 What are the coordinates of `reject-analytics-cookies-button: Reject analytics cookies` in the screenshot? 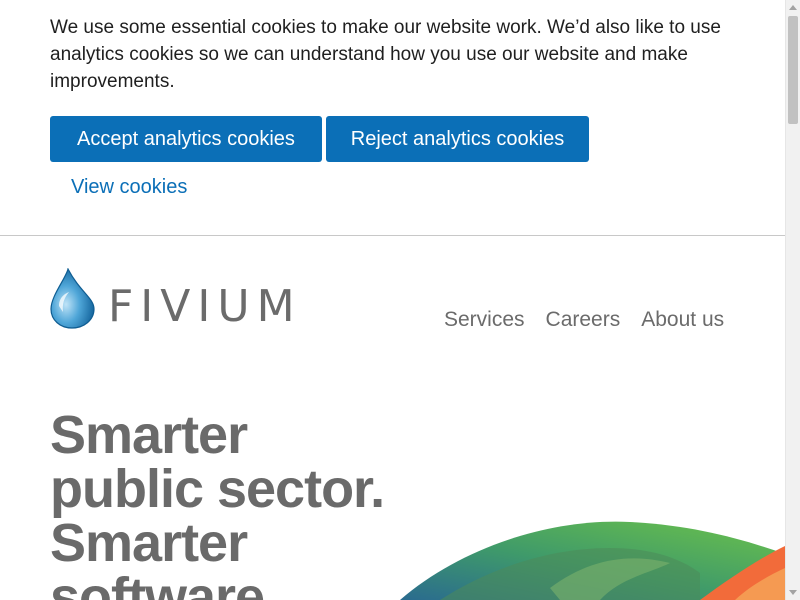 It's located at (457, 139).